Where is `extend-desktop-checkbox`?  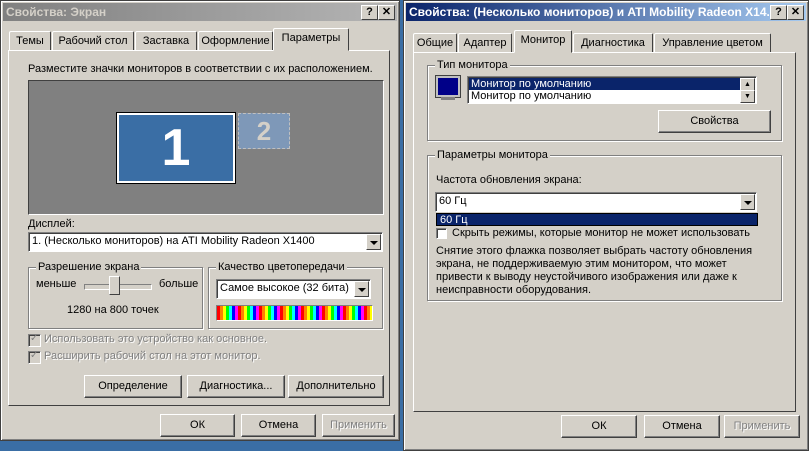
extend-desktop-checkbox is located at coordinates (34, 357).